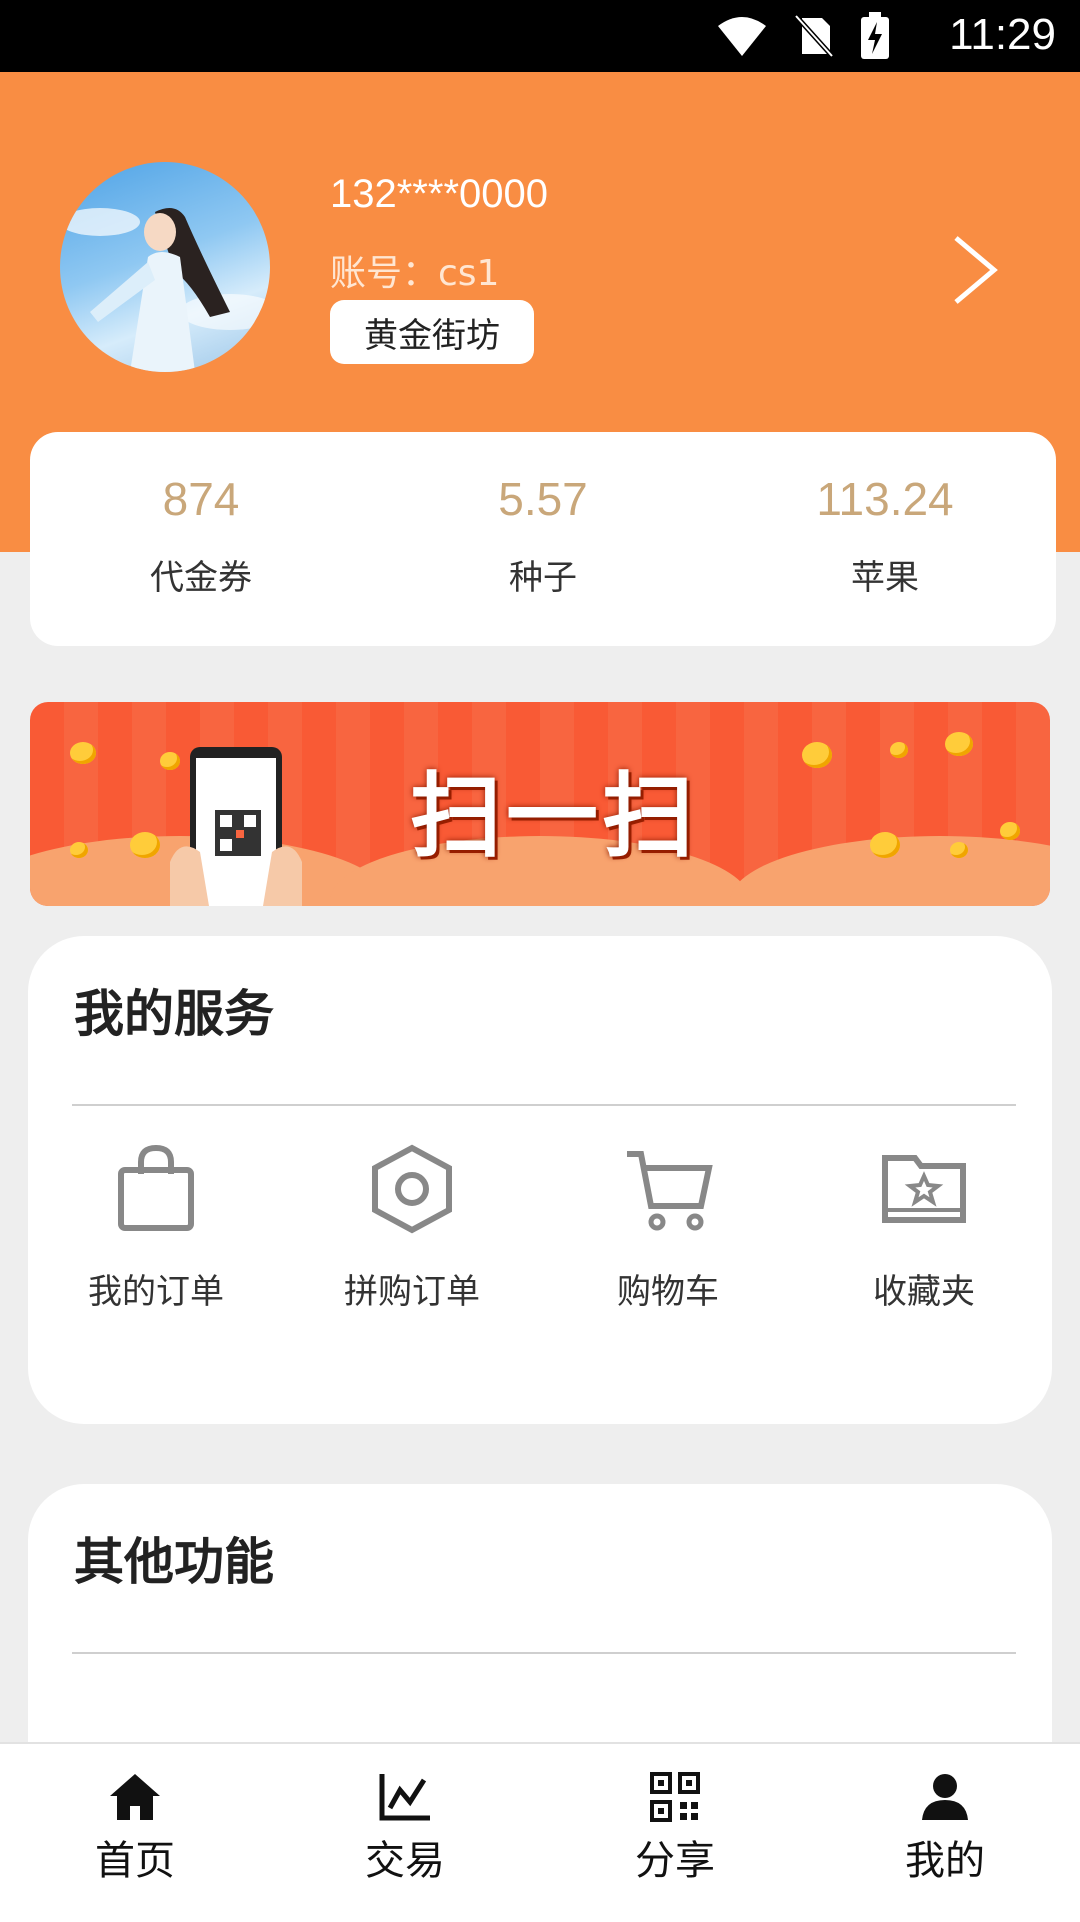 The height and width of the screenshot is (1922, 1080). Describe the element at coordinates (885, 499) in the screenshot. I see `stat-value: 113.24` at that location.